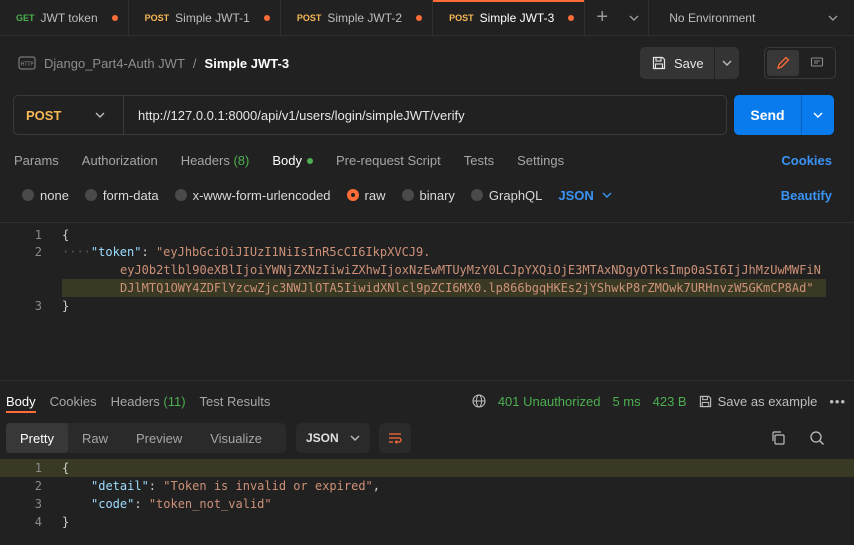 The height and width of the screenshot is (545, 854). I want to click on more-options-icon: •••, so click(837, 401).